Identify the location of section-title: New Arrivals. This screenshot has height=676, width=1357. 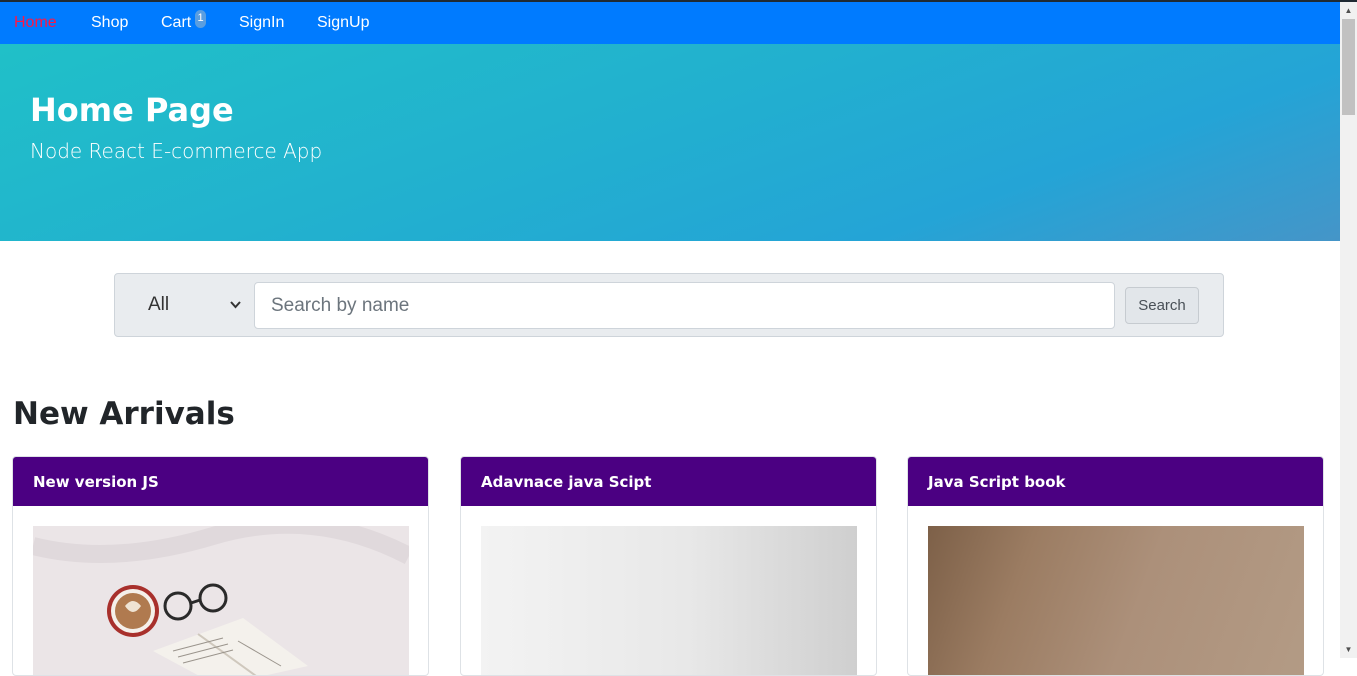
(124, 414).